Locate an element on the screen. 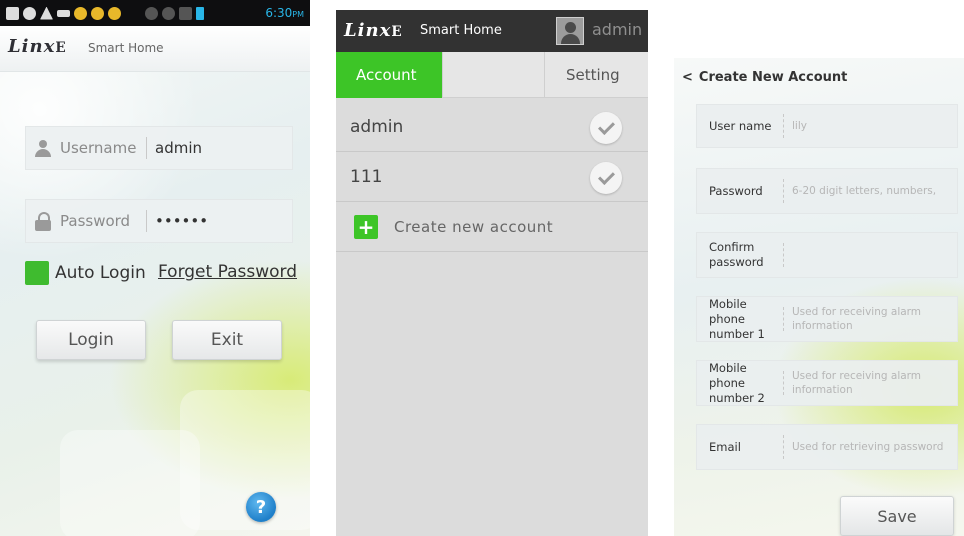  back-button: < Create New Account is located at coordinates (764, 77).